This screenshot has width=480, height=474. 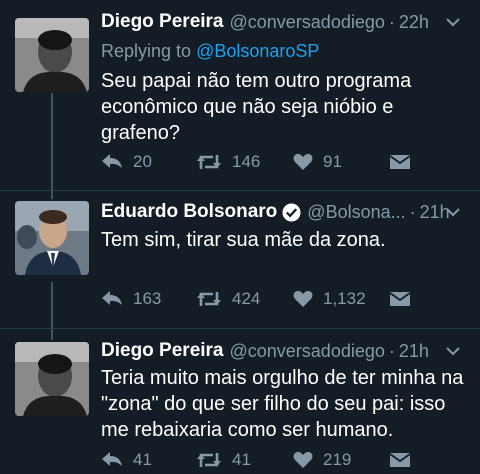 I want to click on like-button: 1,132, so click(x=341, y=299).